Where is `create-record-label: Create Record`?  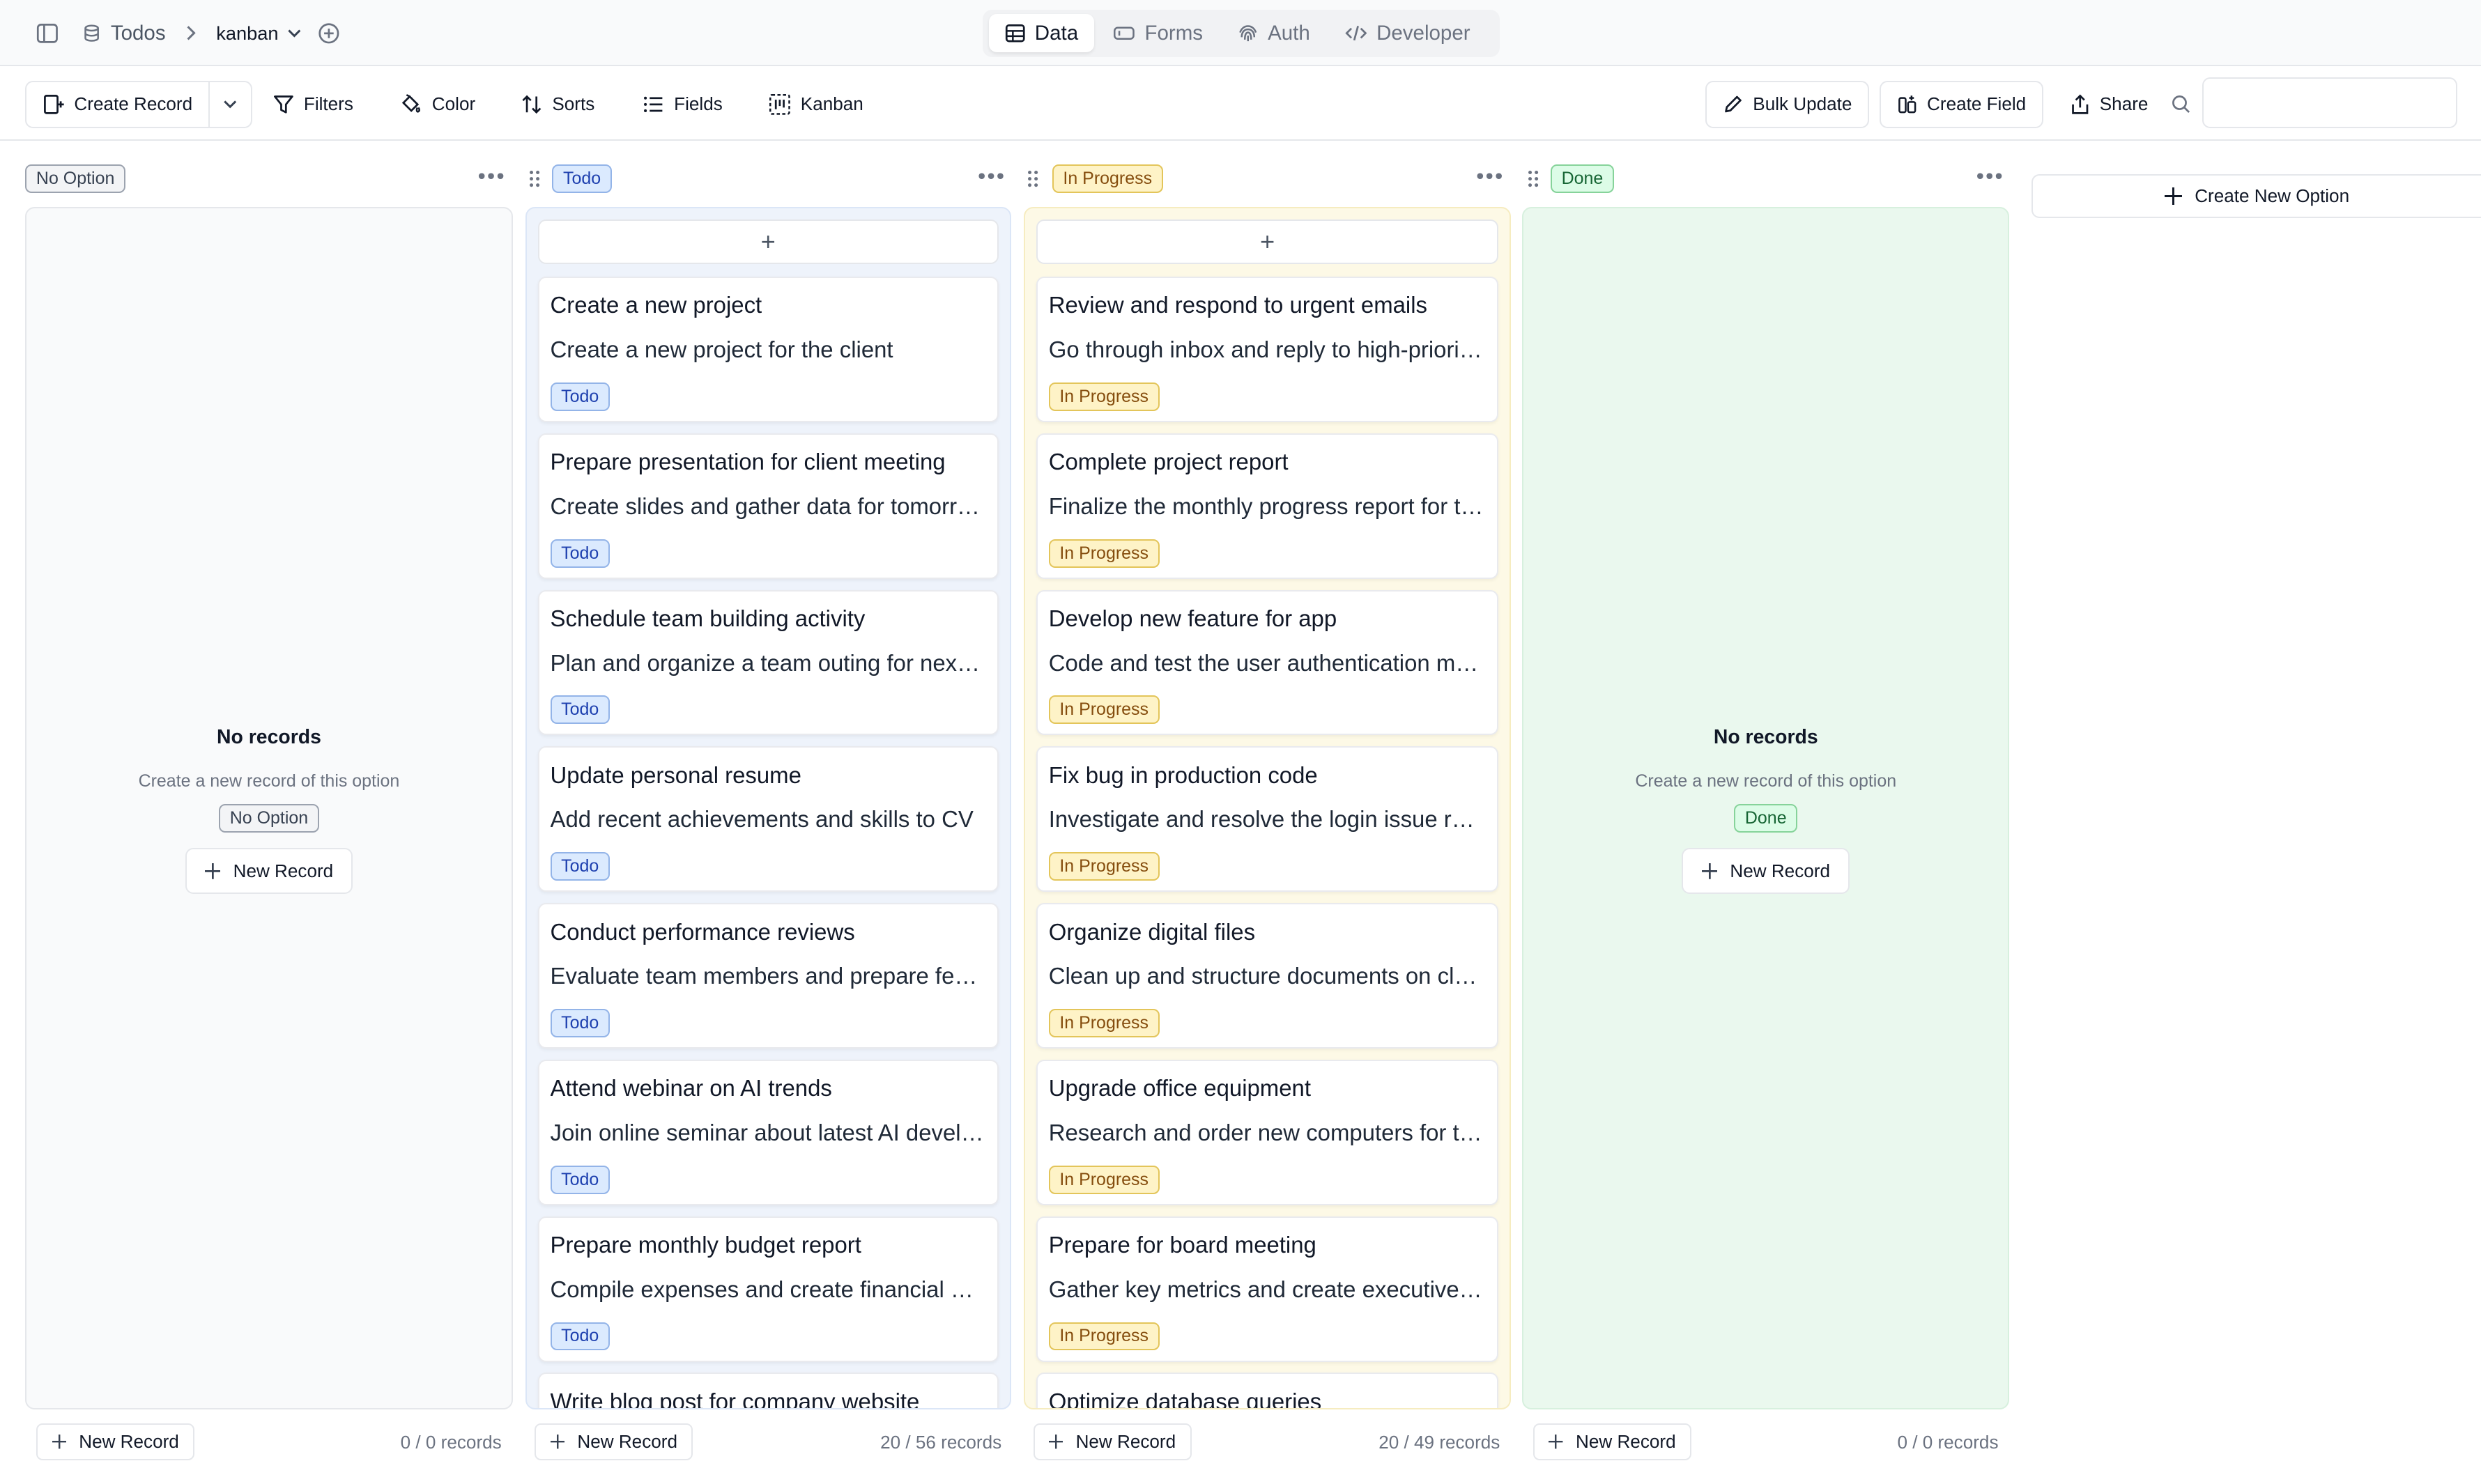 create-record-label: Create Record is located at coordinates (134, 104).